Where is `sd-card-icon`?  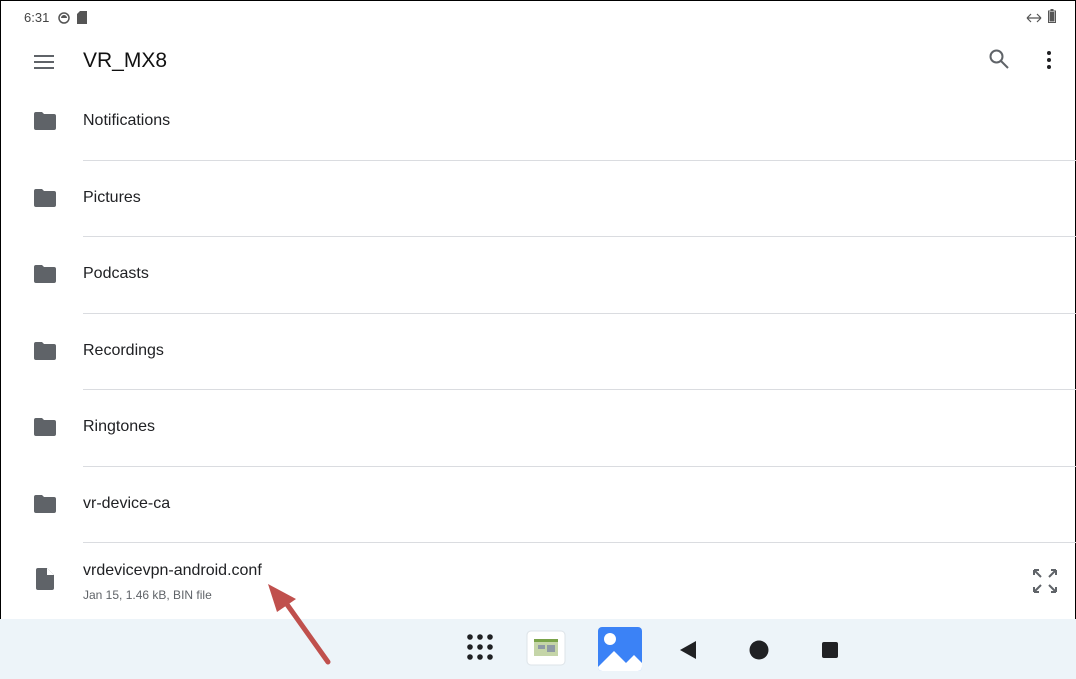 sd-card-icon is located at coordinates (82, 17).